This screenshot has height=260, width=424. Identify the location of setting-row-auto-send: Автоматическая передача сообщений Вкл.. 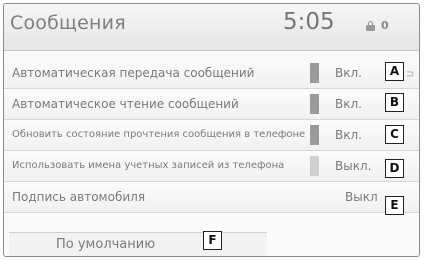
(211, 73).